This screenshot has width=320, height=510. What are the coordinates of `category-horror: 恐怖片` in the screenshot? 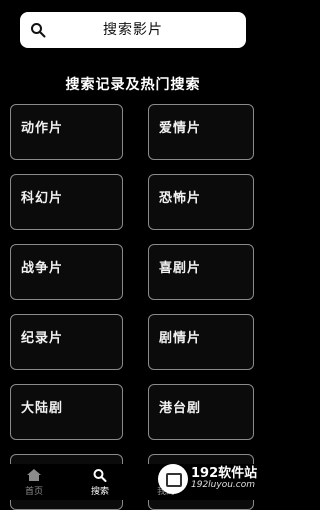 It's located at (201, 202).